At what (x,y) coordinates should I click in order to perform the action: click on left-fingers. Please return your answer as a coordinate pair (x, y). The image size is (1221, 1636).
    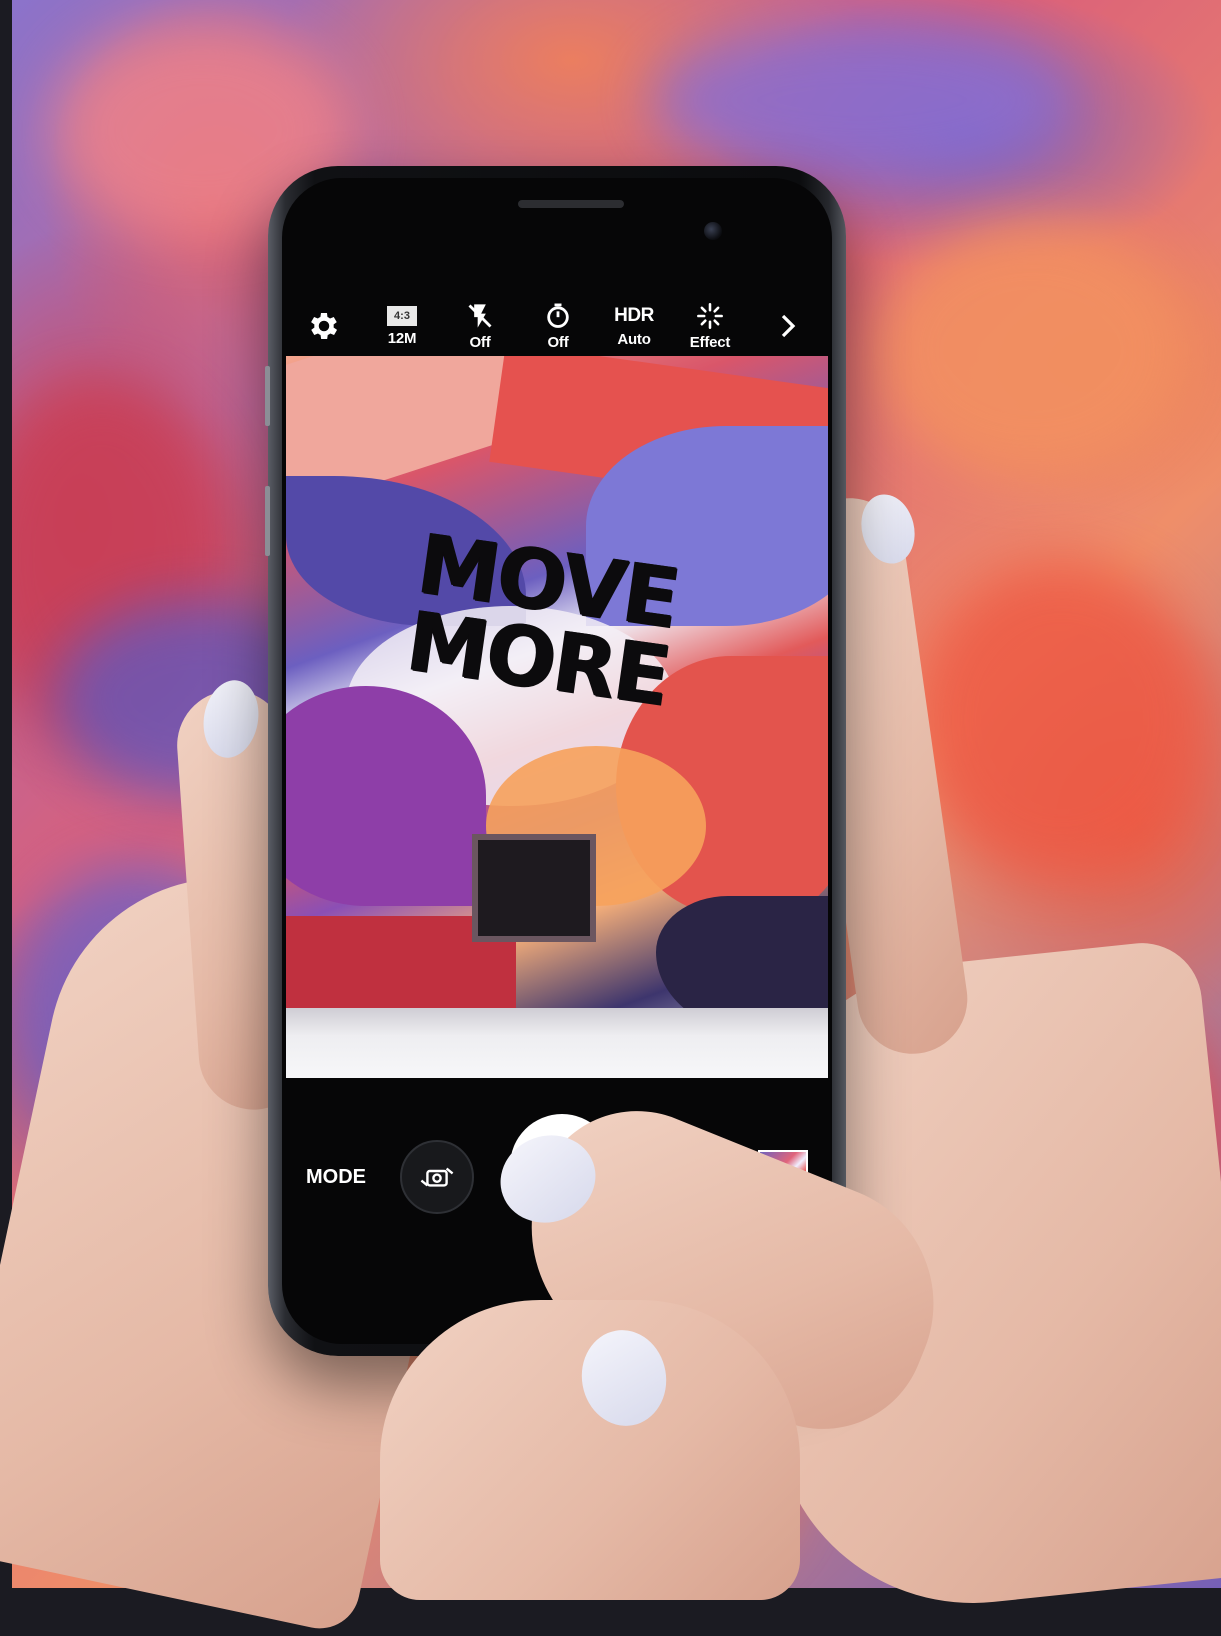
    Looking at the image, I should click on (590, 1450).